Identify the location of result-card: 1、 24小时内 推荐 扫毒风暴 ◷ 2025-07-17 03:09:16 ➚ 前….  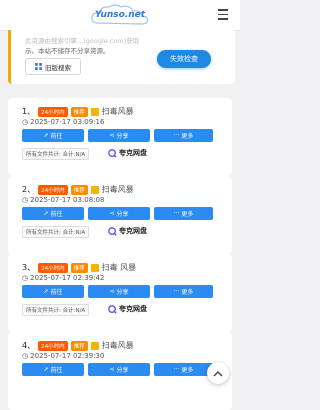
(120, 137).